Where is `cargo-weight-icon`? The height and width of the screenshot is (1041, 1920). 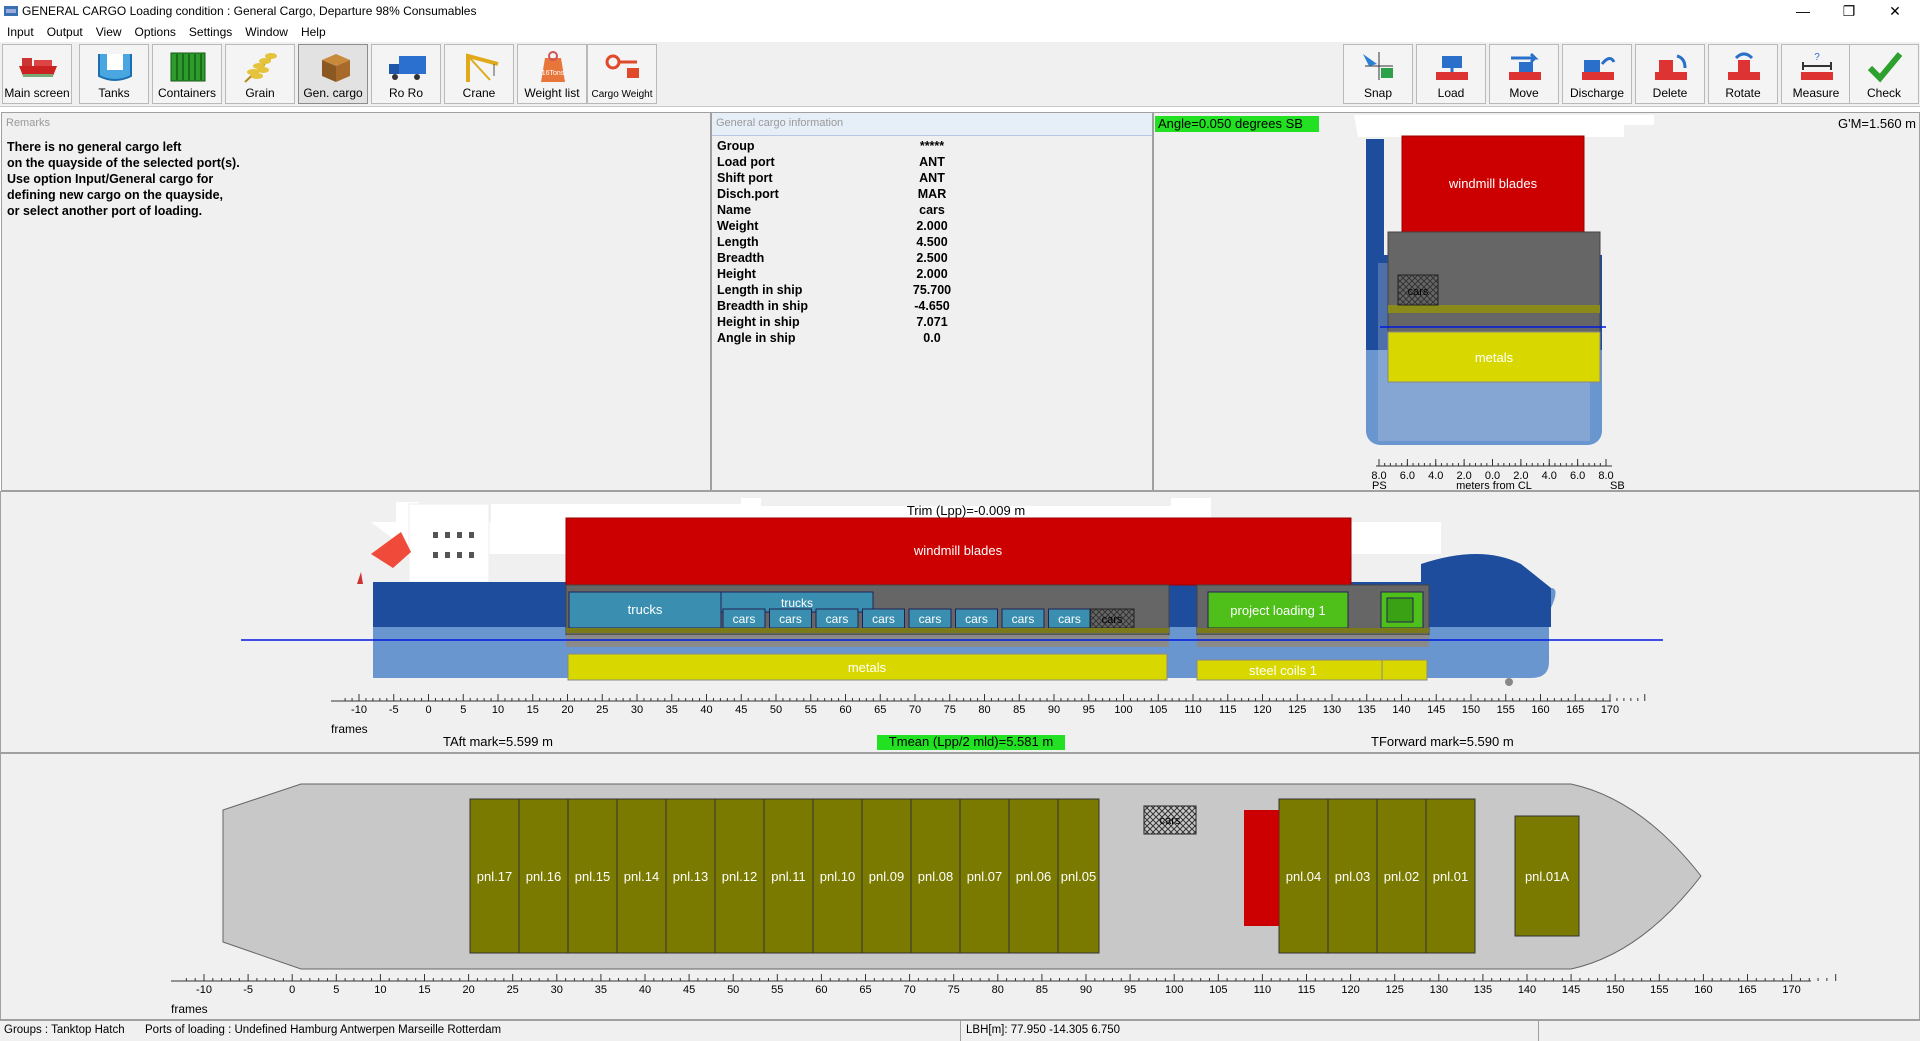
cargo-weight-icon is located at coordinates (622, 66).